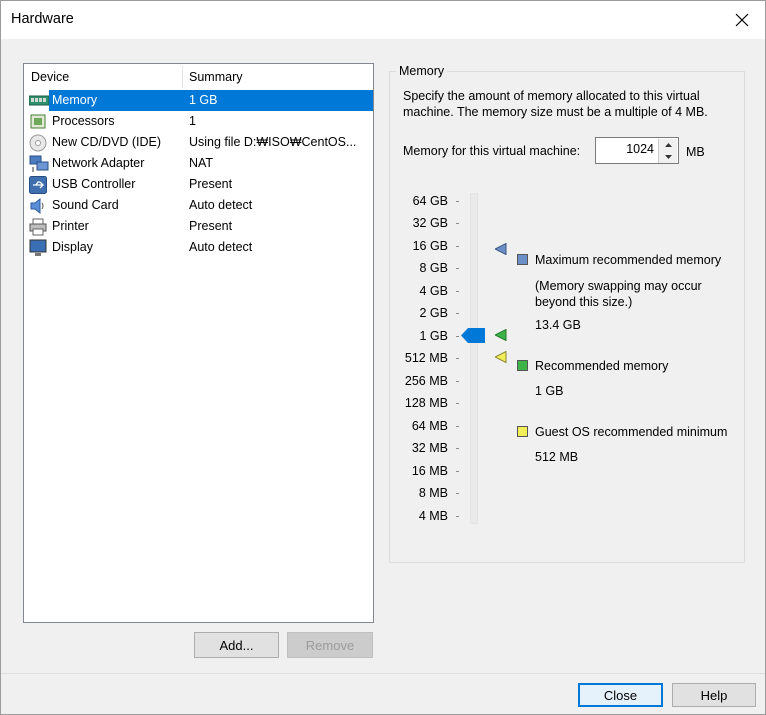  I want to click on device-row-usb-controller: USB Controller Present, so click(200, 184).